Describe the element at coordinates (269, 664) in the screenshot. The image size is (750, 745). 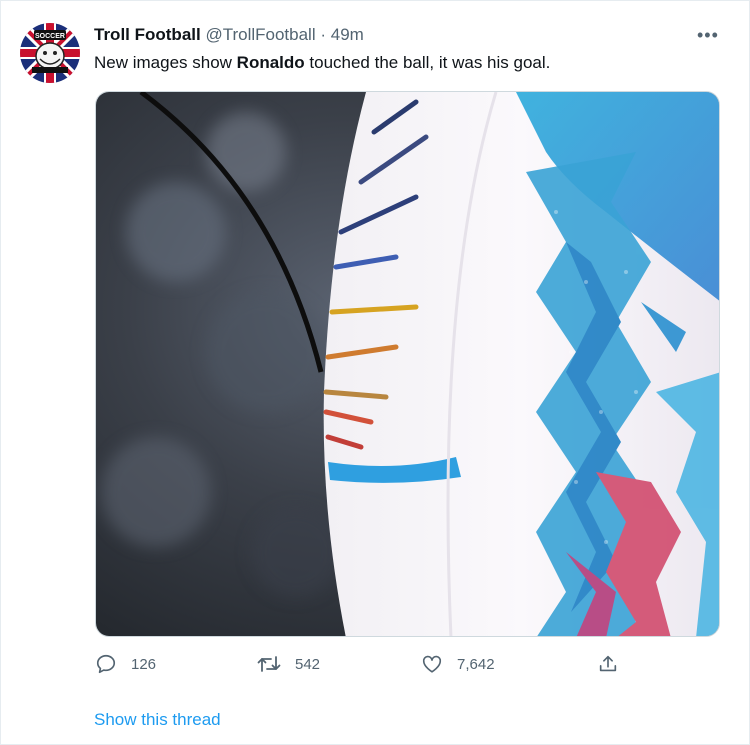
I see `retweet-icon` at that location.